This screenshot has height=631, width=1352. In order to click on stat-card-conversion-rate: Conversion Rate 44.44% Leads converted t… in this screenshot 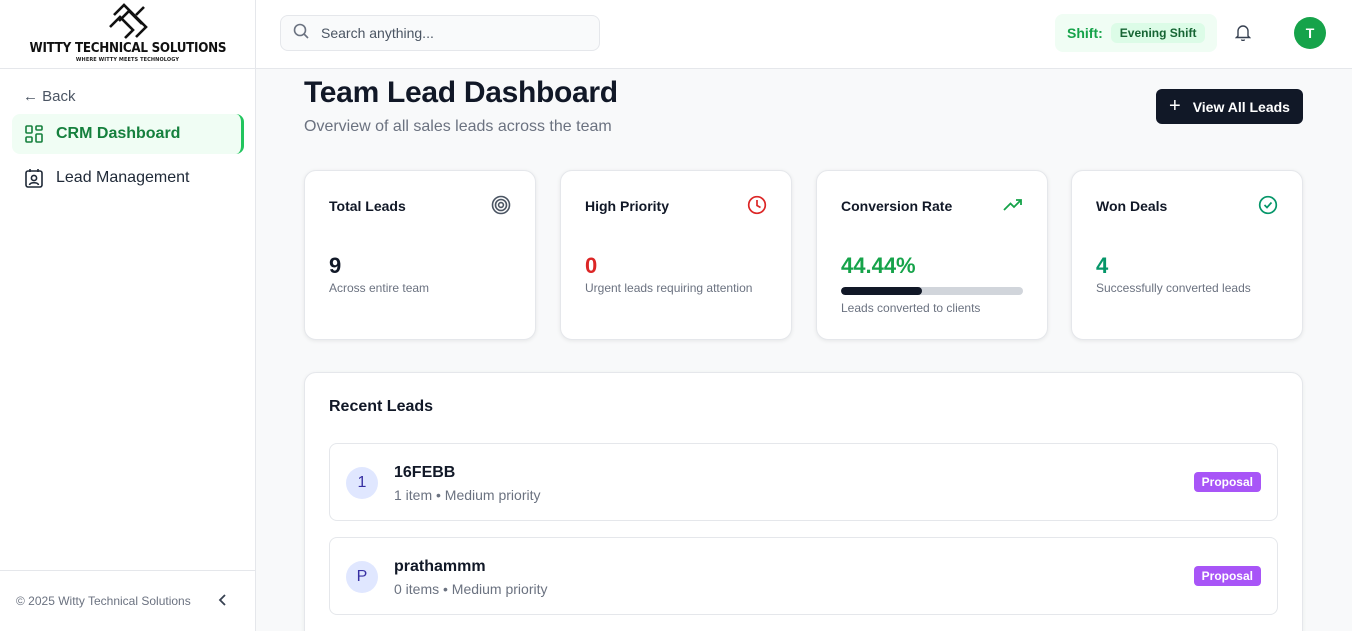, I will do `click(932, 255)`.